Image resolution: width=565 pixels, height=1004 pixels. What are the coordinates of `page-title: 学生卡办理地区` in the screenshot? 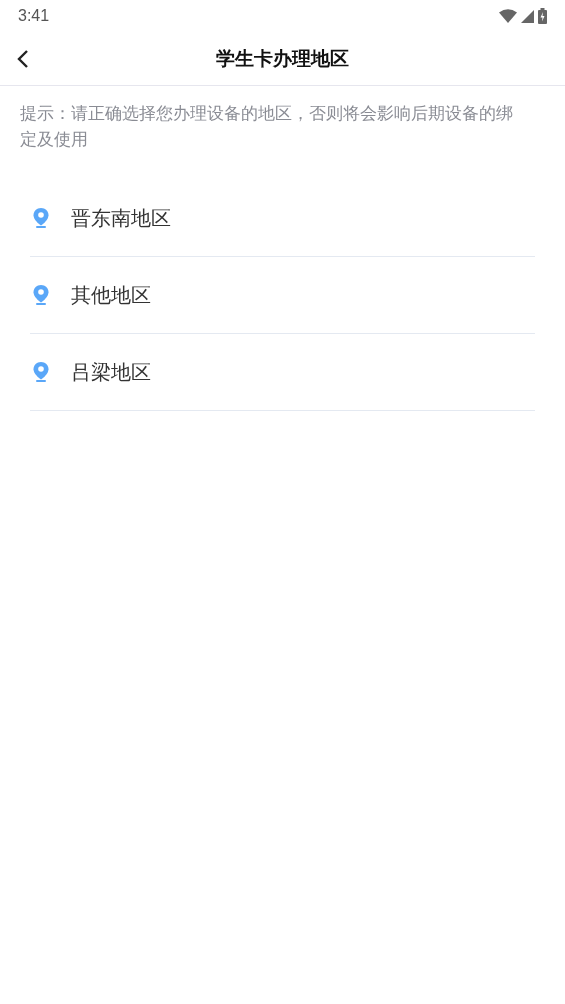 It's located at (282, 58).